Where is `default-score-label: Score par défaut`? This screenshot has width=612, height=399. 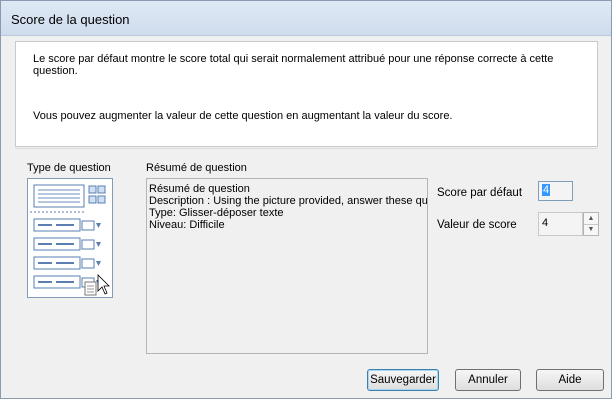
default-score-label: Score par défaut is located at coordinates (480, 193).